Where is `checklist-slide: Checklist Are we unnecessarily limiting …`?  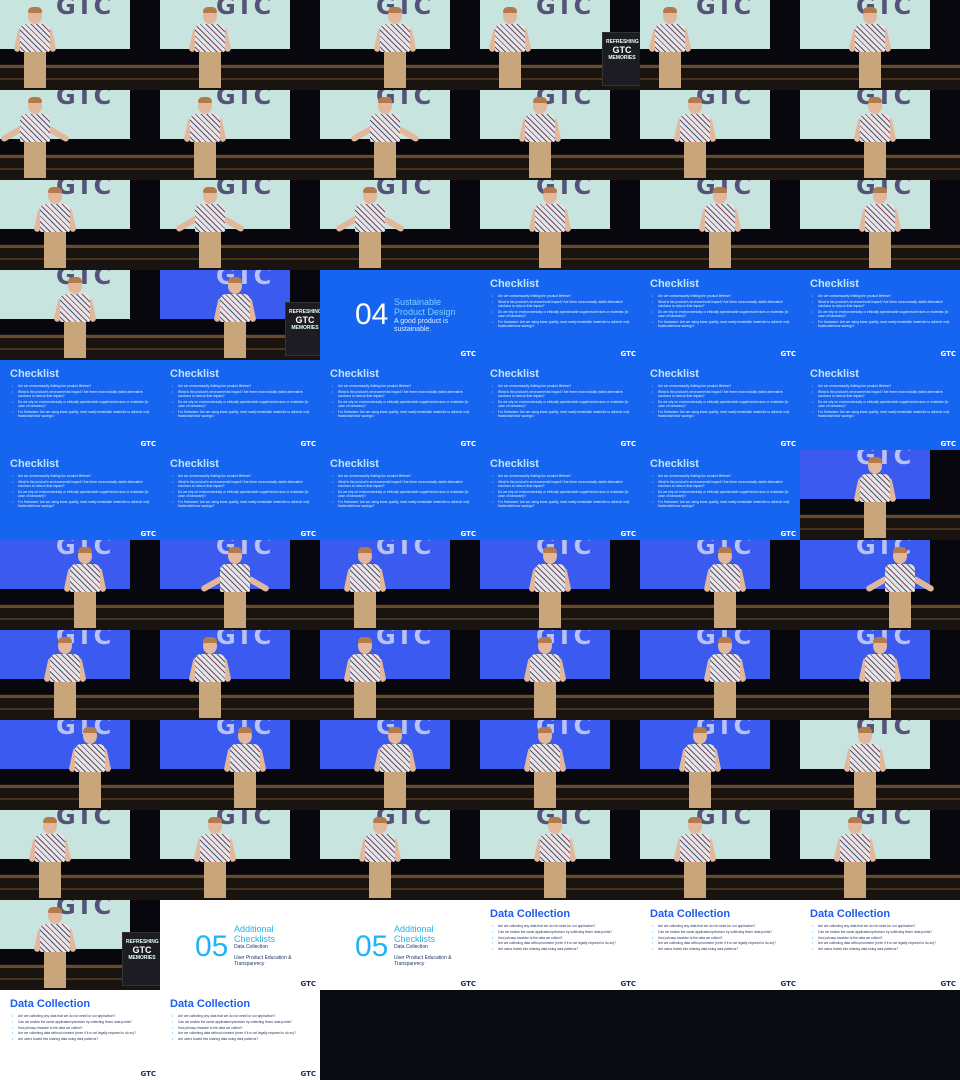
checklist-slide: Checklist Are we unnecessarily limiting … is located at coordinates (560, 315).